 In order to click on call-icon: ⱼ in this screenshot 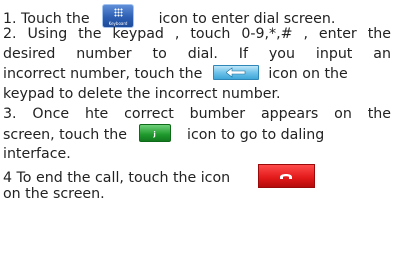, I will do `click(154, 133)`.